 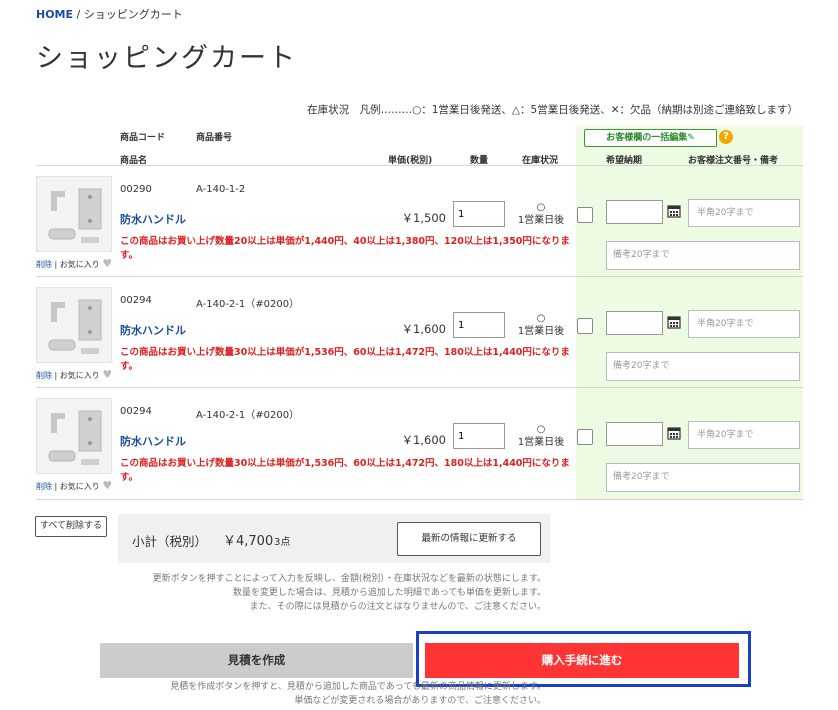 What do you see at coordinates (170, 541) in the screenshot?
I see `subtotal-label: 小計（税別）` at bounding box center [170, 541].